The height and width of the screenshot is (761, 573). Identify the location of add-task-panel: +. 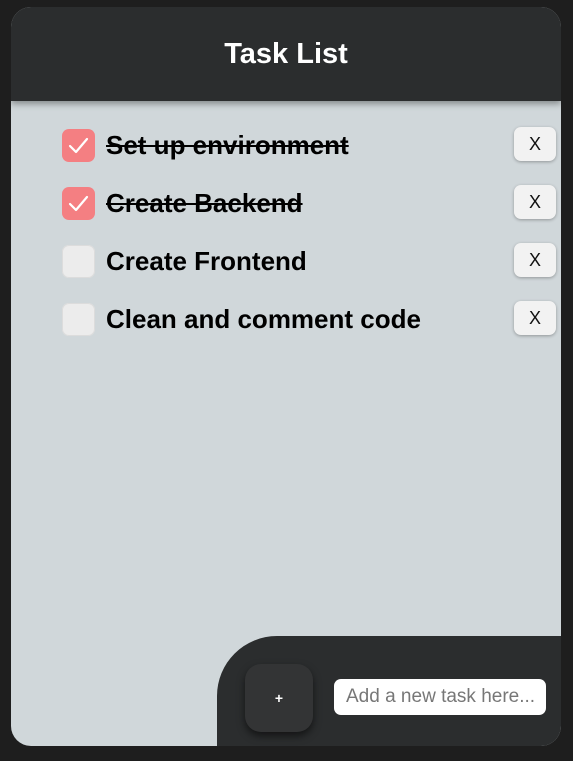
(389, 691).